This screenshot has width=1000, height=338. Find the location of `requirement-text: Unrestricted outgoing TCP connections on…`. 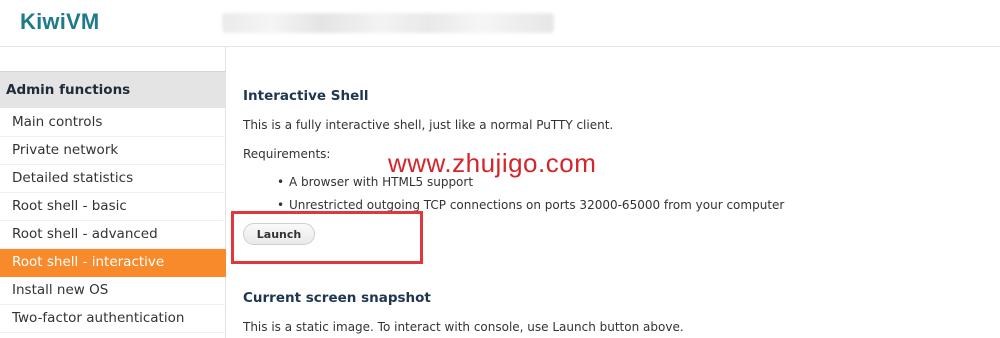

requirement-text: Unrestricted outgoing TCP connections on… is located at coordinates (537, 205).